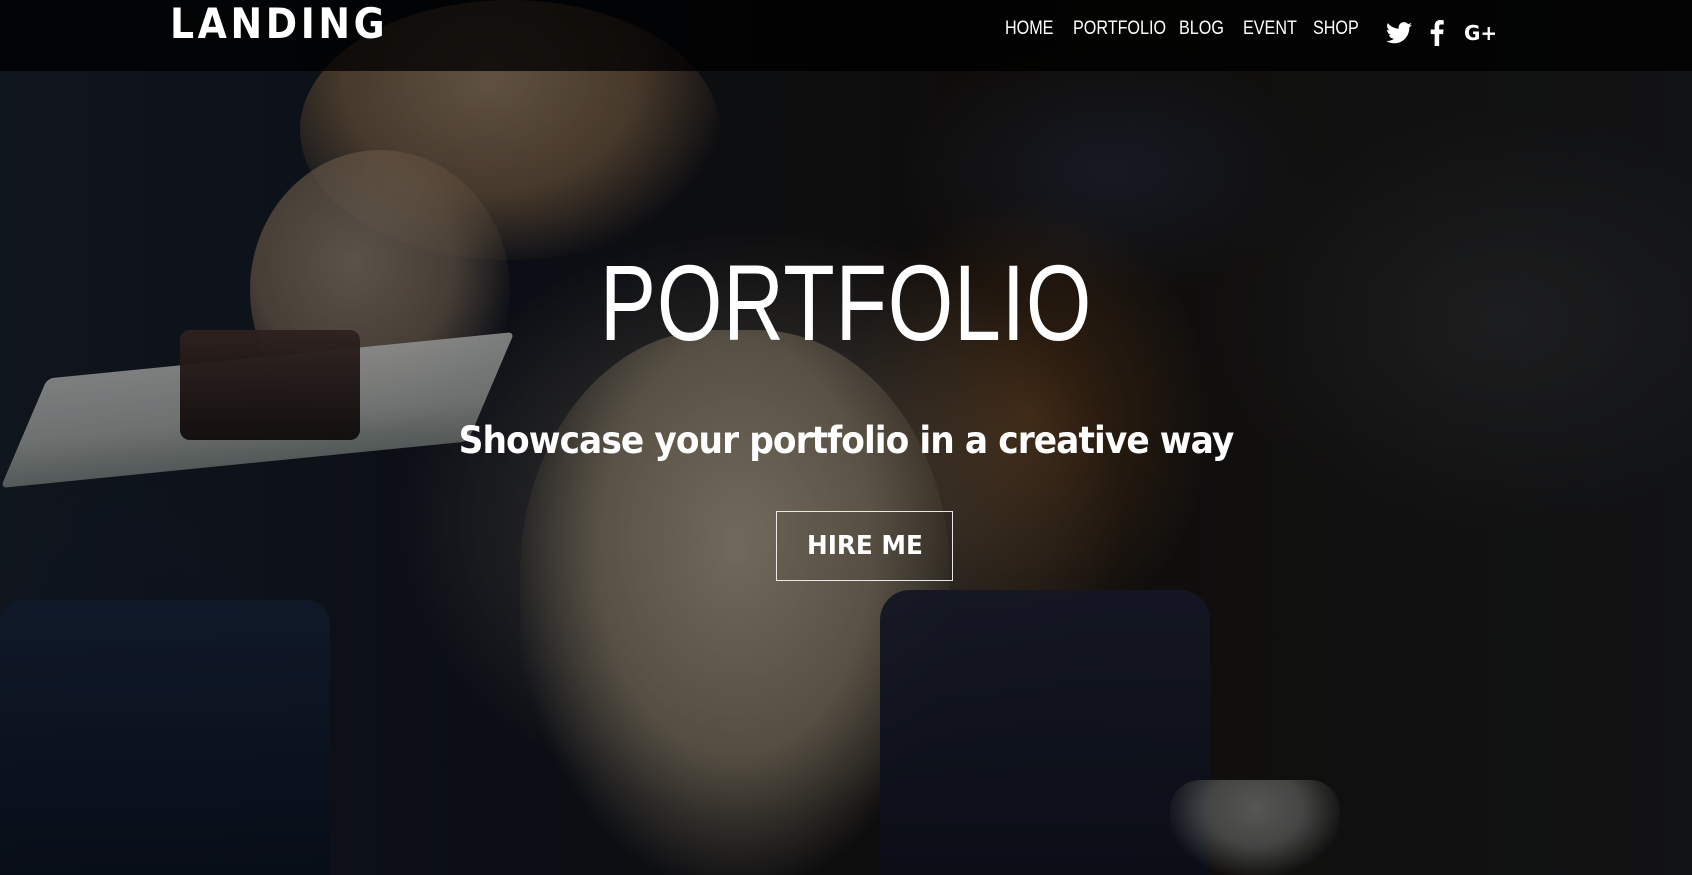 The image size is (1692, 875). What do you see at coordinates (1480, 33) in the screenshot?
I see `google-plus-icon: G+` at bounding box center [1480, 33].